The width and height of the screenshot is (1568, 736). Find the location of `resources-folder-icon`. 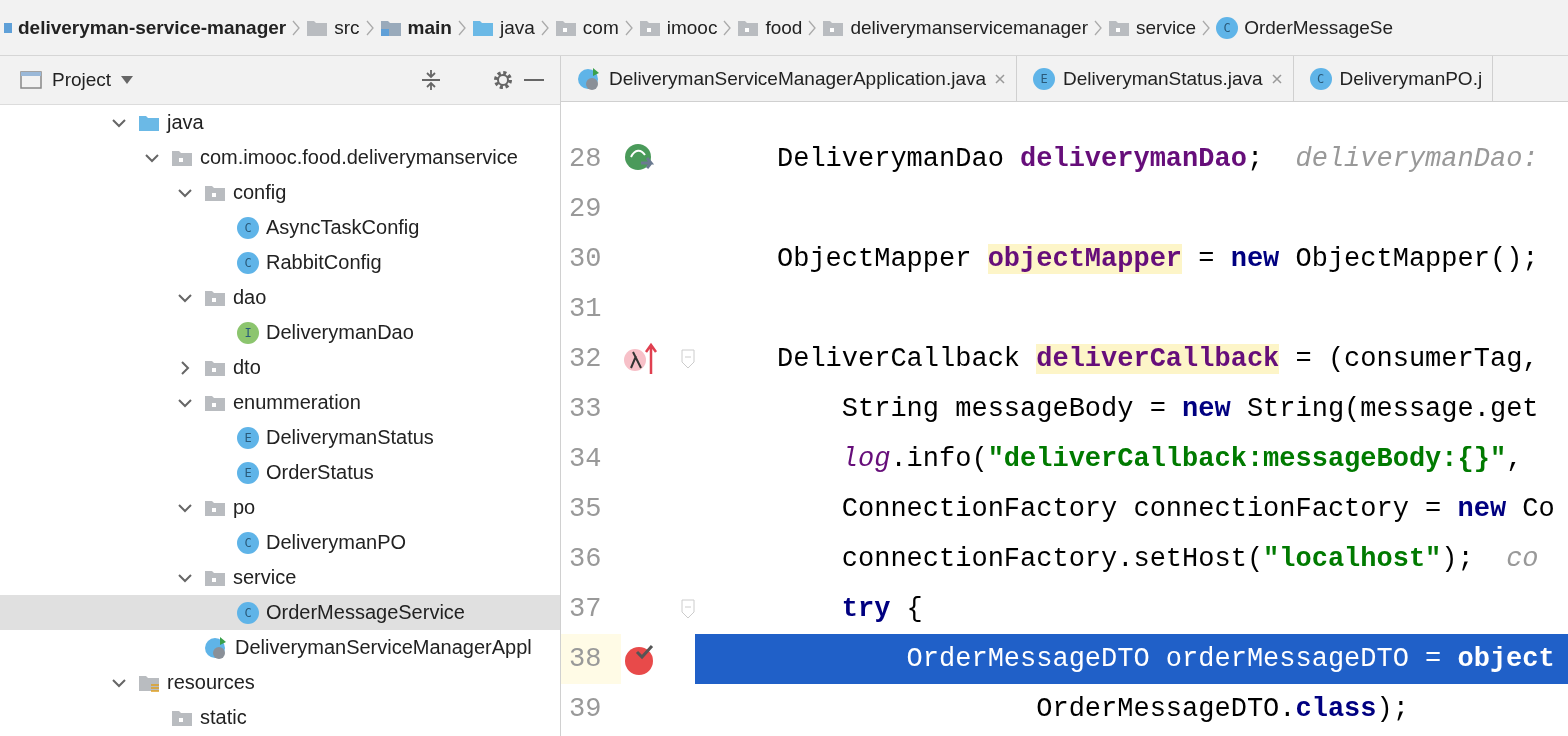

resources-folder-icon is located at coordinates (149, 682).